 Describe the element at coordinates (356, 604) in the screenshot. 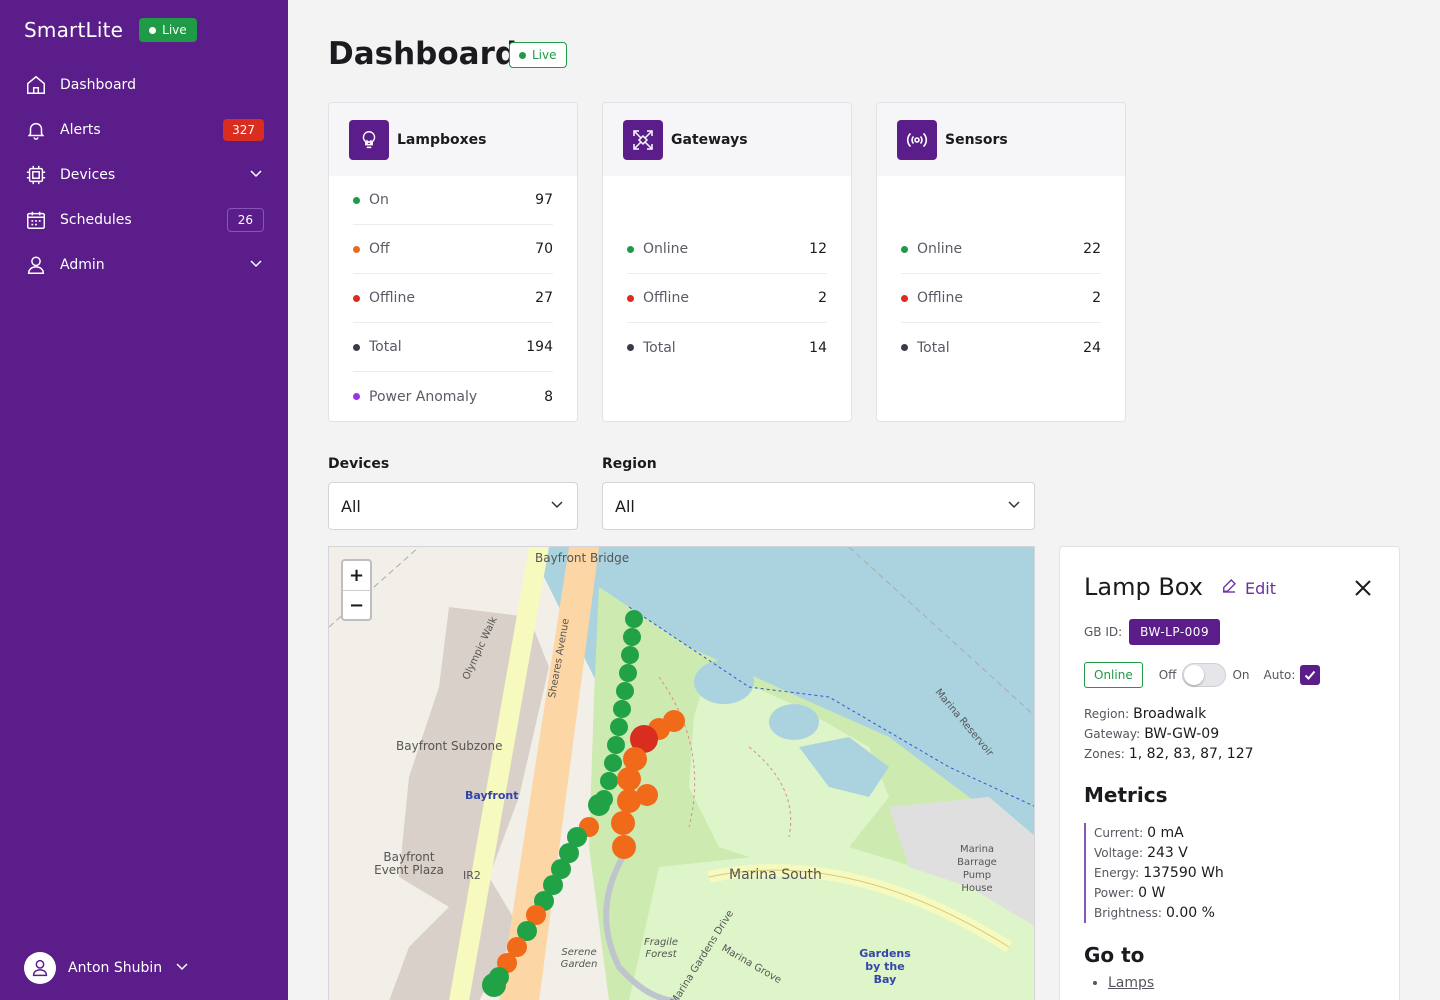

I see `zoom-out-button: −` at that location.